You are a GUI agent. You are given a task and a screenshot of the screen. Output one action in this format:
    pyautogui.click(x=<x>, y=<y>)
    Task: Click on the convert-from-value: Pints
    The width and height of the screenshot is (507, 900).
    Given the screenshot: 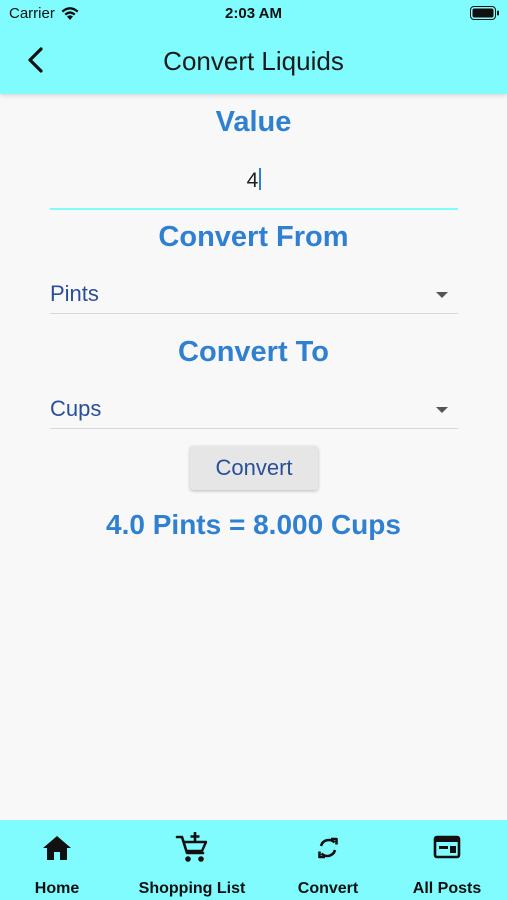 What is the action you would take?
    pyautogui.click(x=74, y=293)
    